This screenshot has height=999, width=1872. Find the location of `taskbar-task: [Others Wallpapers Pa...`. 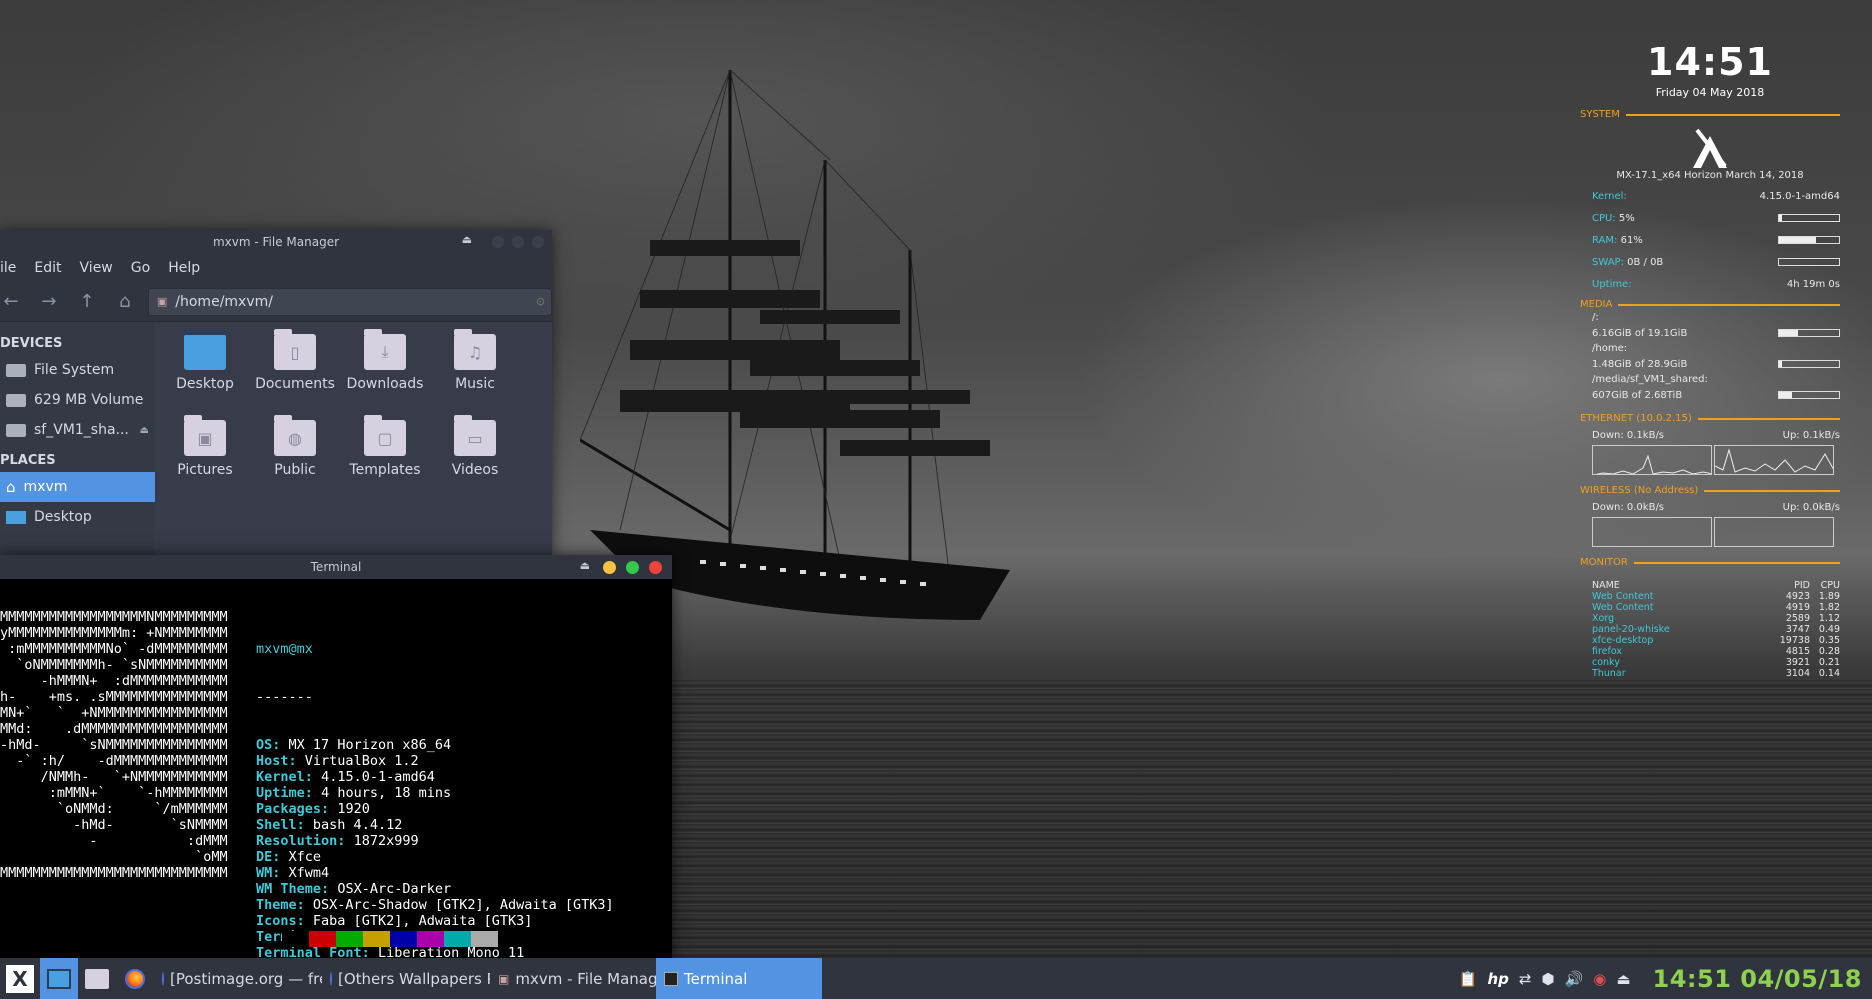

taskbar-task: [Others Wallpapers Pa... is located at coordinates (406, 978).